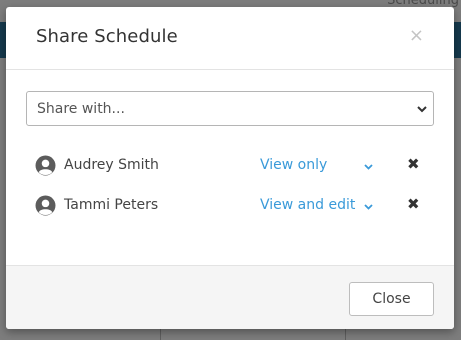 This screenshot has height=340, width=461. What do you see at coordinates (391, 299) in the screenshot?
I see `close-button: Close` at bounding box center [391, 299].